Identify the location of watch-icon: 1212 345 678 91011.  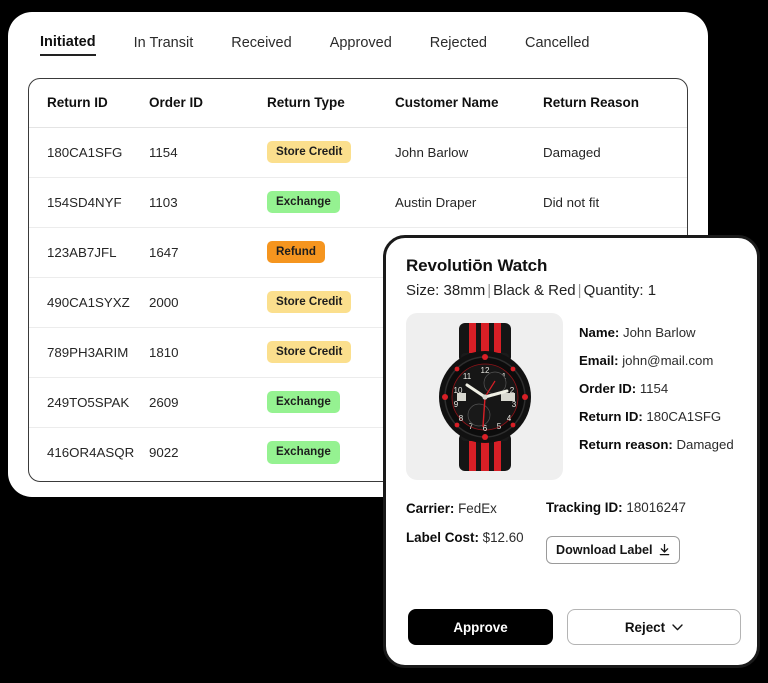
(484, 396).